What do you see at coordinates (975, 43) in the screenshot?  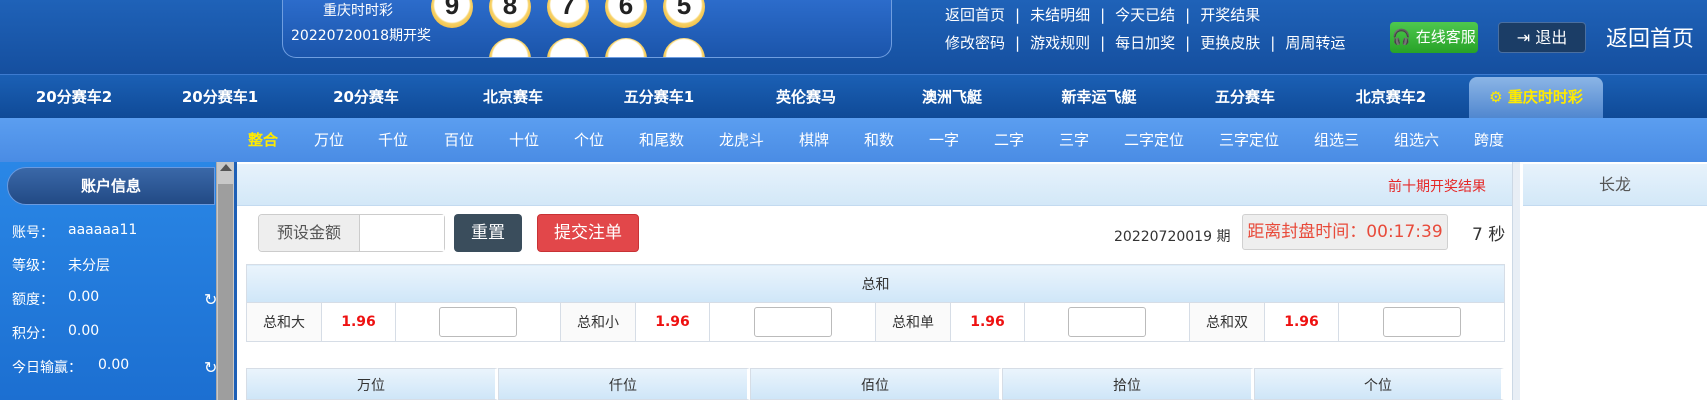 I see `link-change-password: 修改密码` at bounding box center [975, 43].